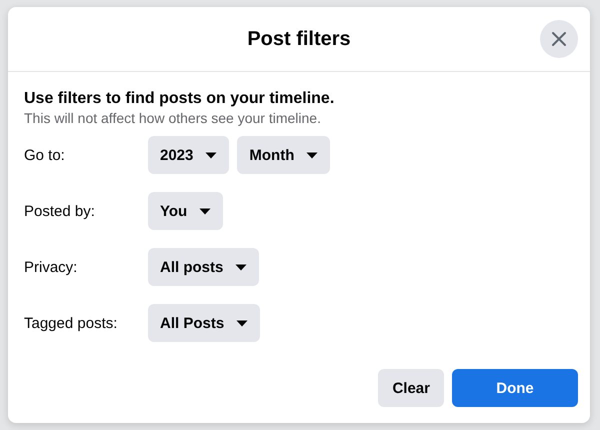 This screenshot has width=600, height=430. I want to click on dialog-subheading: This will not affect how others see your timeline., so click(173, 118).